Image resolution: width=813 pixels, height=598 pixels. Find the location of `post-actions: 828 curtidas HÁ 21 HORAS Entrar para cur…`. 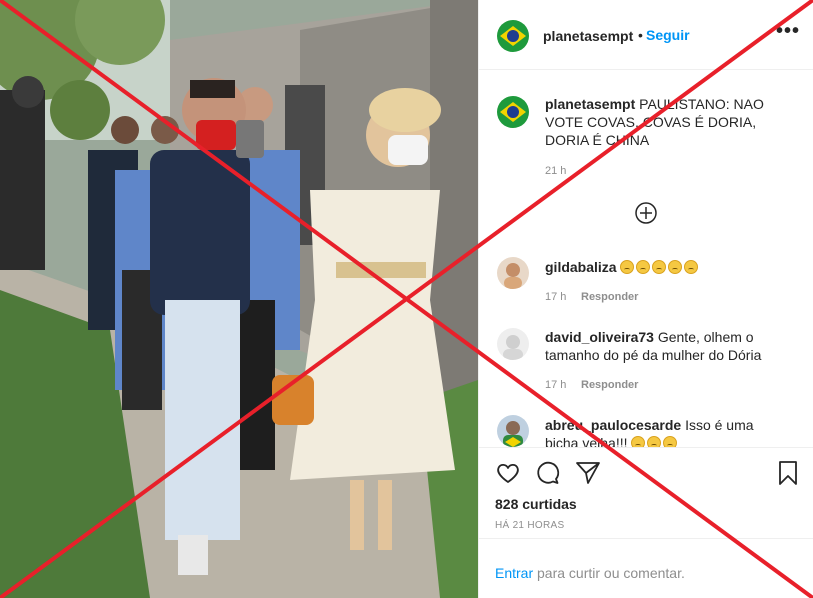

post-actions: 828 curtidas HÁ 21 HORAS Entrar para cur… is located at coordinates (646, 522).